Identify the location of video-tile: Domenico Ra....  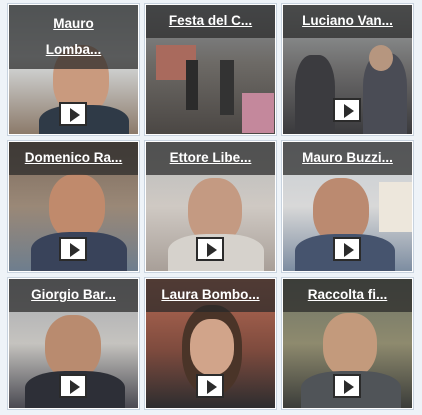
(73, 206).